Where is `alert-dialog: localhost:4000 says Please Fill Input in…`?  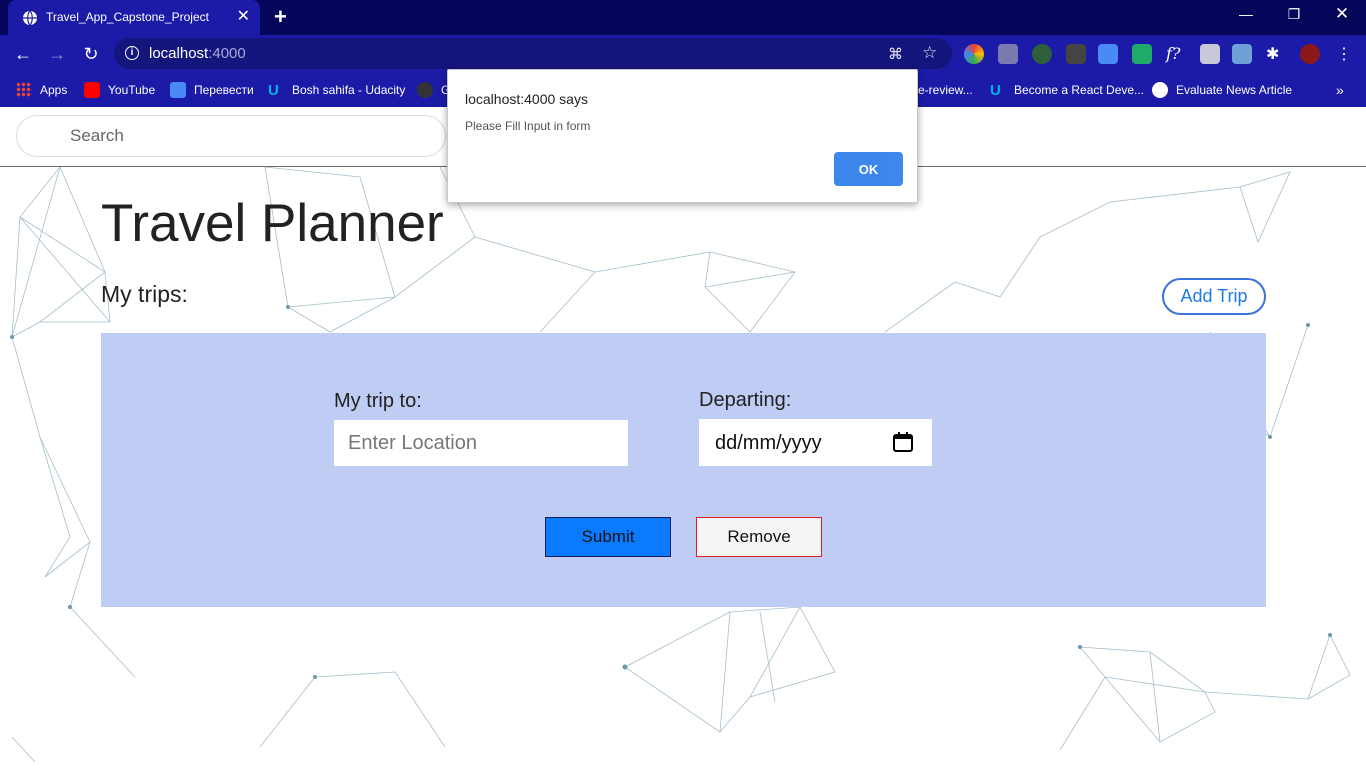 alert-dialog: localhost:4000 says Please Fill Input in… is located at coordinates (682, 136).